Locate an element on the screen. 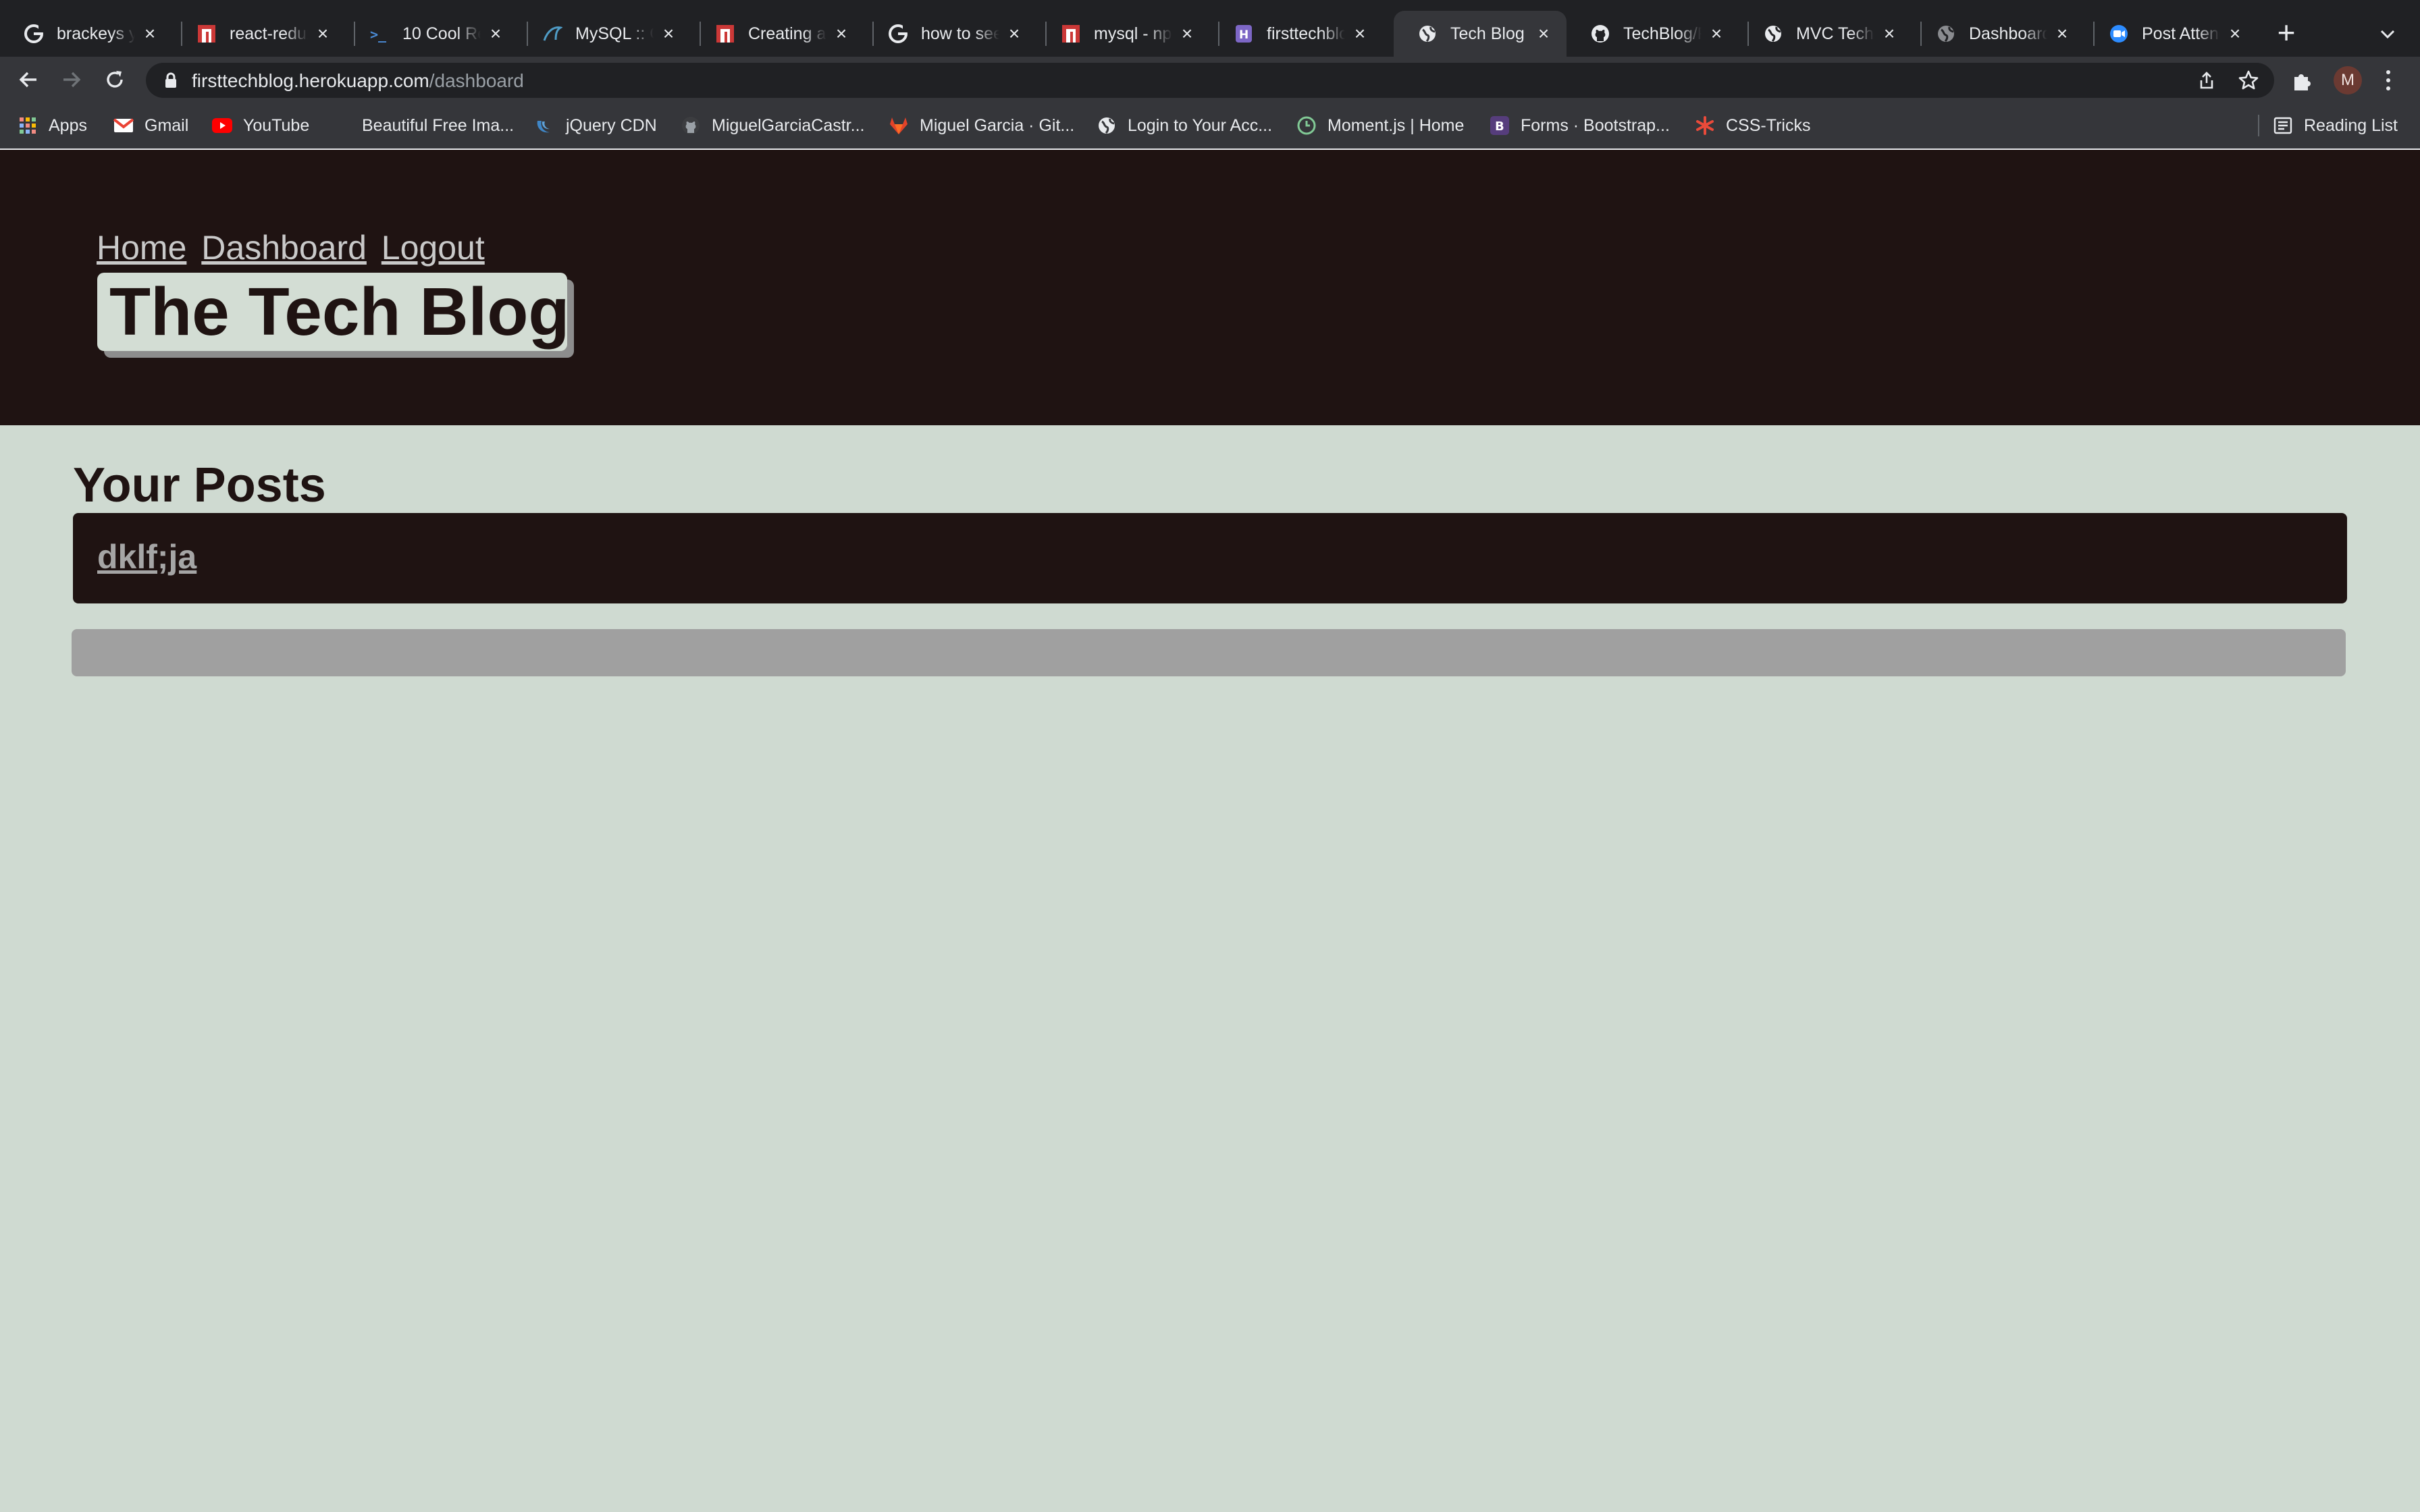 The width and height of the screenshot is (2420, 1512). tab-title: Tech Blog is located at coordinates (1487, 33).